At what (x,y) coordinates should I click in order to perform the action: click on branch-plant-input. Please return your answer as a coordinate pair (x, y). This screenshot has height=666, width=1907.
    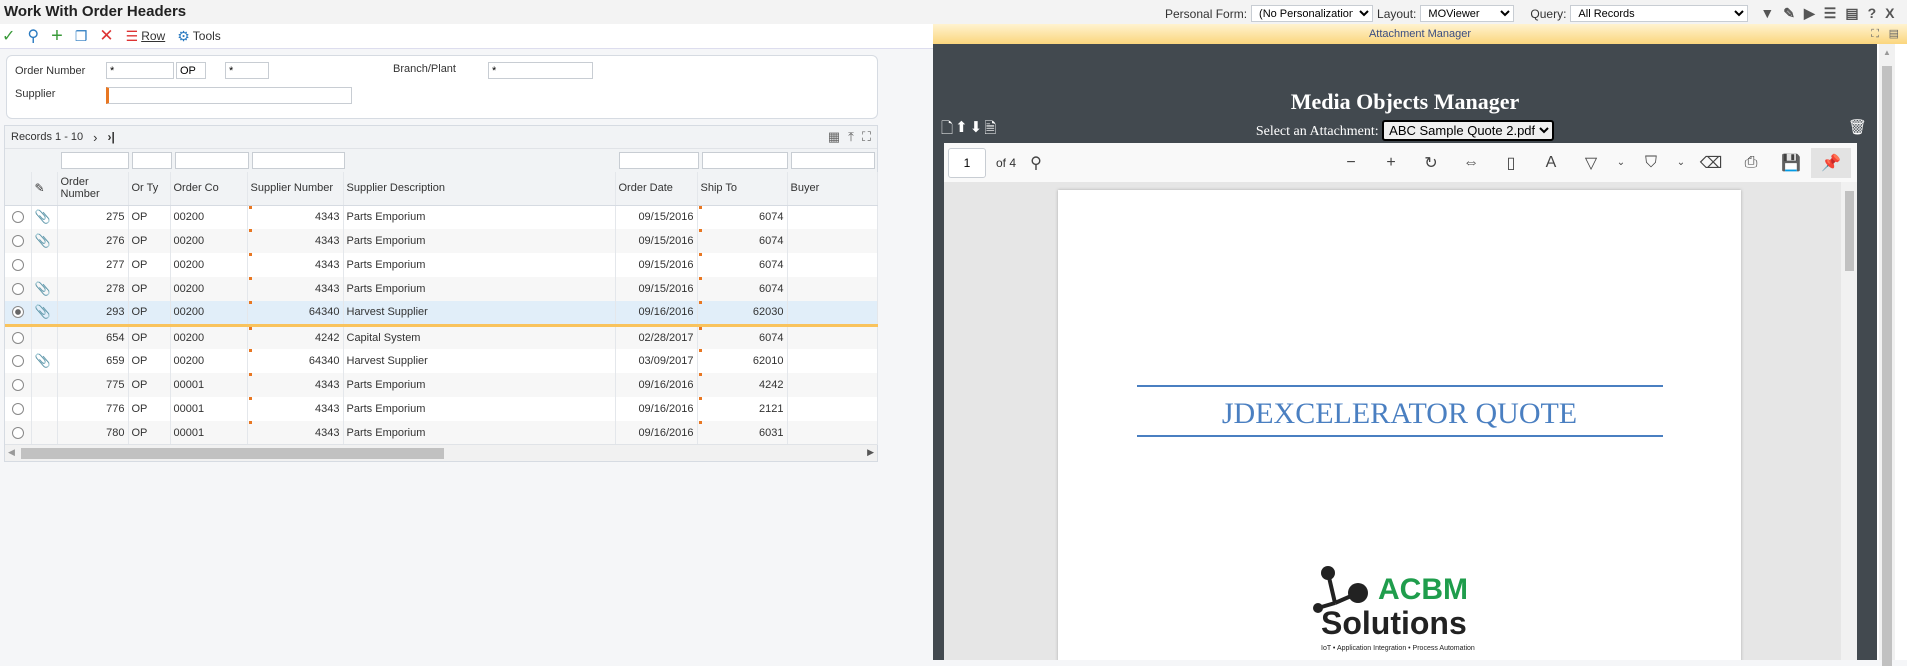
    Looking at the image, I should click on (540, 70).